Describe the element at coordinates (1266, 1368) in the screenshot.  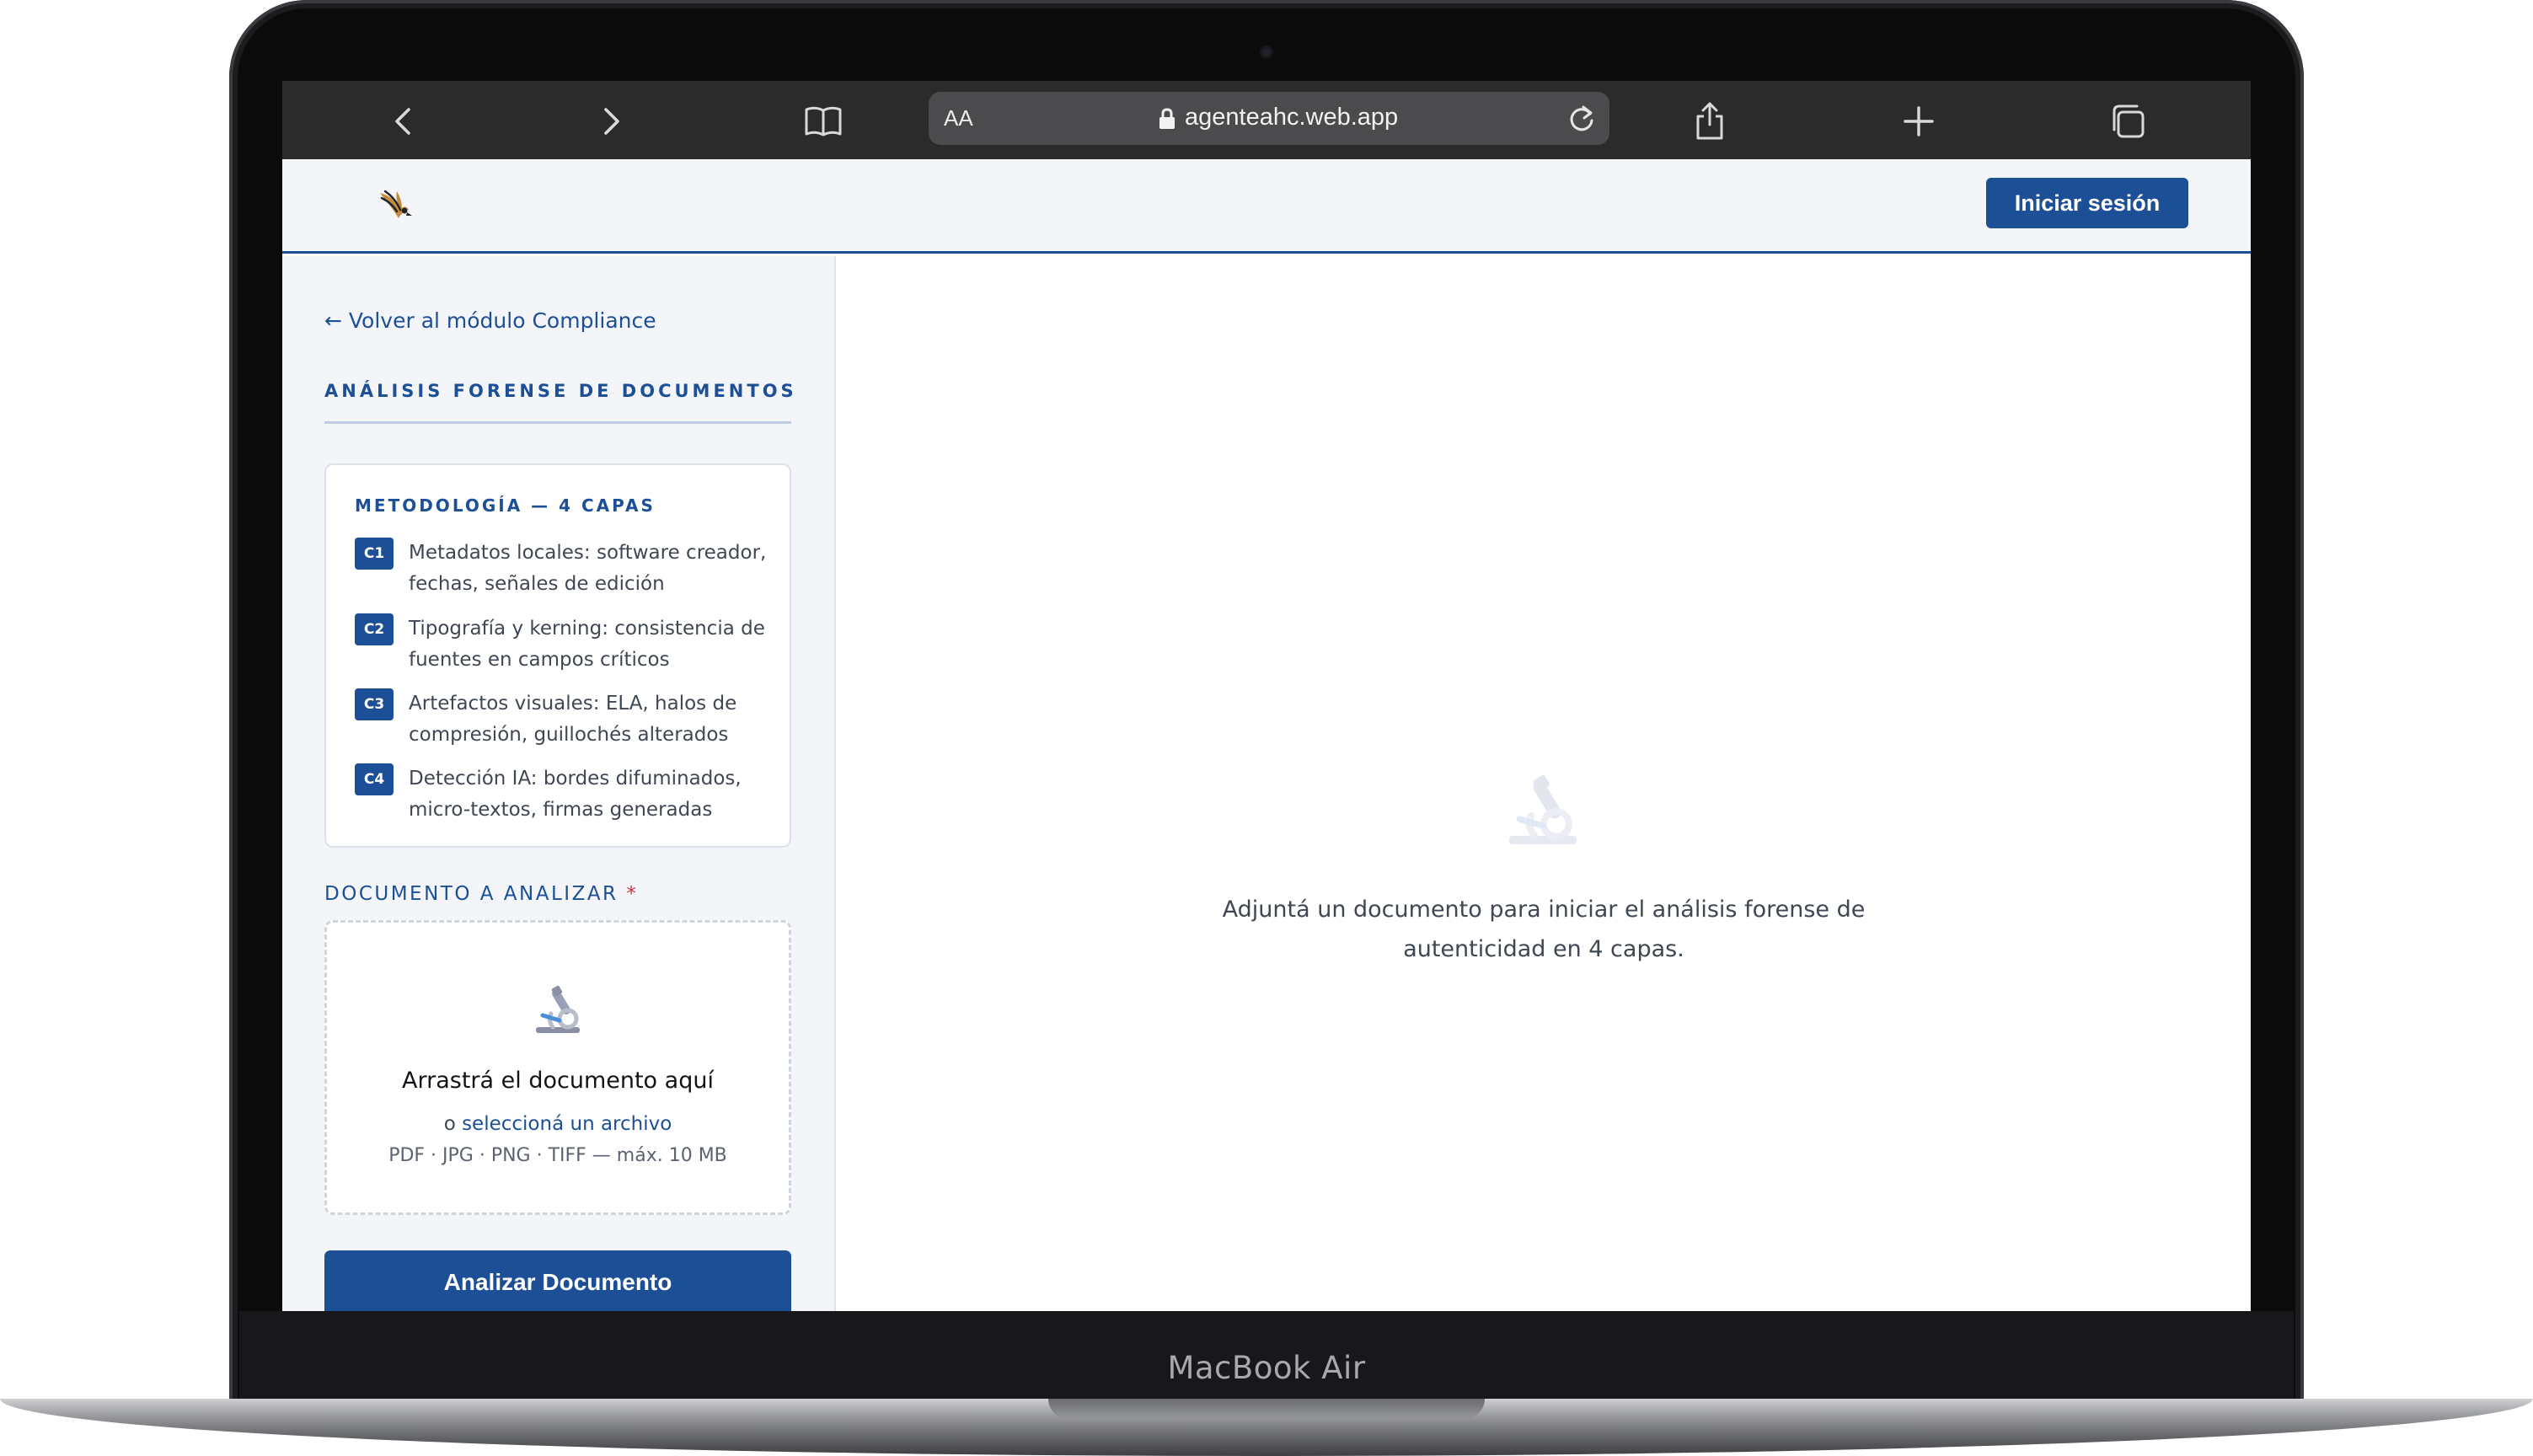
I see `device-label: MacBook Air` at that location.